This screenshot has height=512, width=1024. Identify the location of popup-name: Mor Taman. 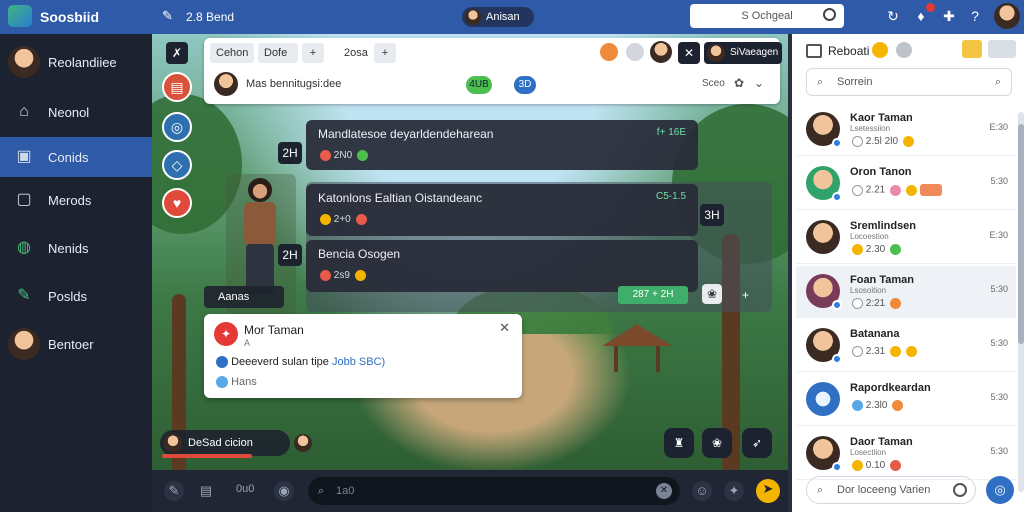
(274, 330).